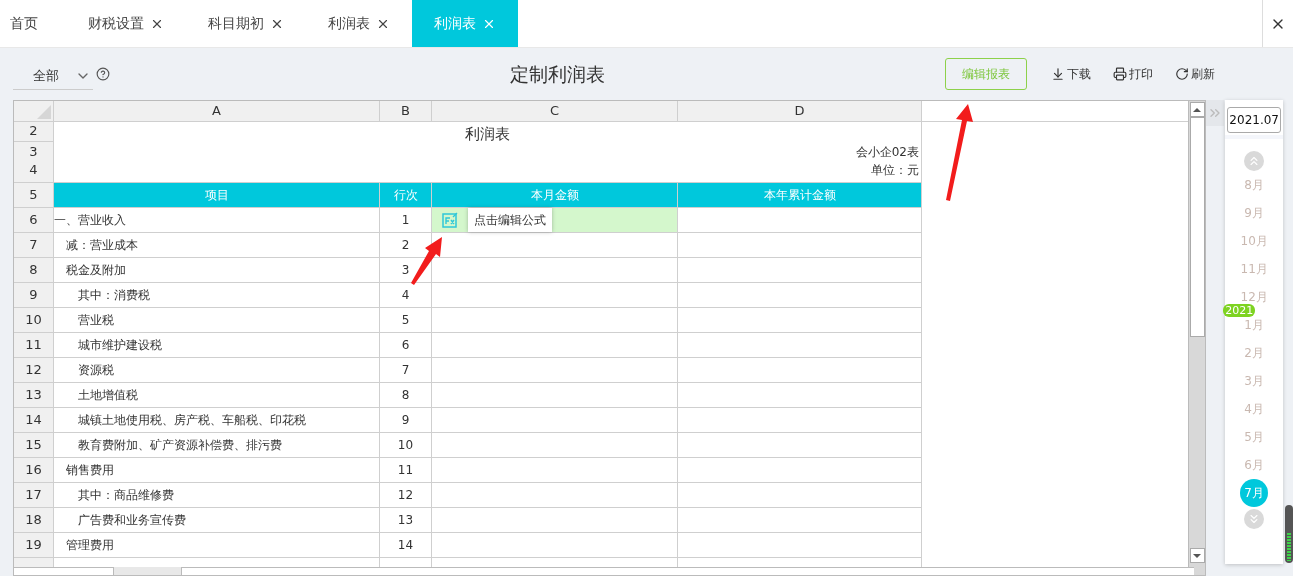 This screenshot has height=576, width=1293. I want to click on column-header: D, so click(800, 111).